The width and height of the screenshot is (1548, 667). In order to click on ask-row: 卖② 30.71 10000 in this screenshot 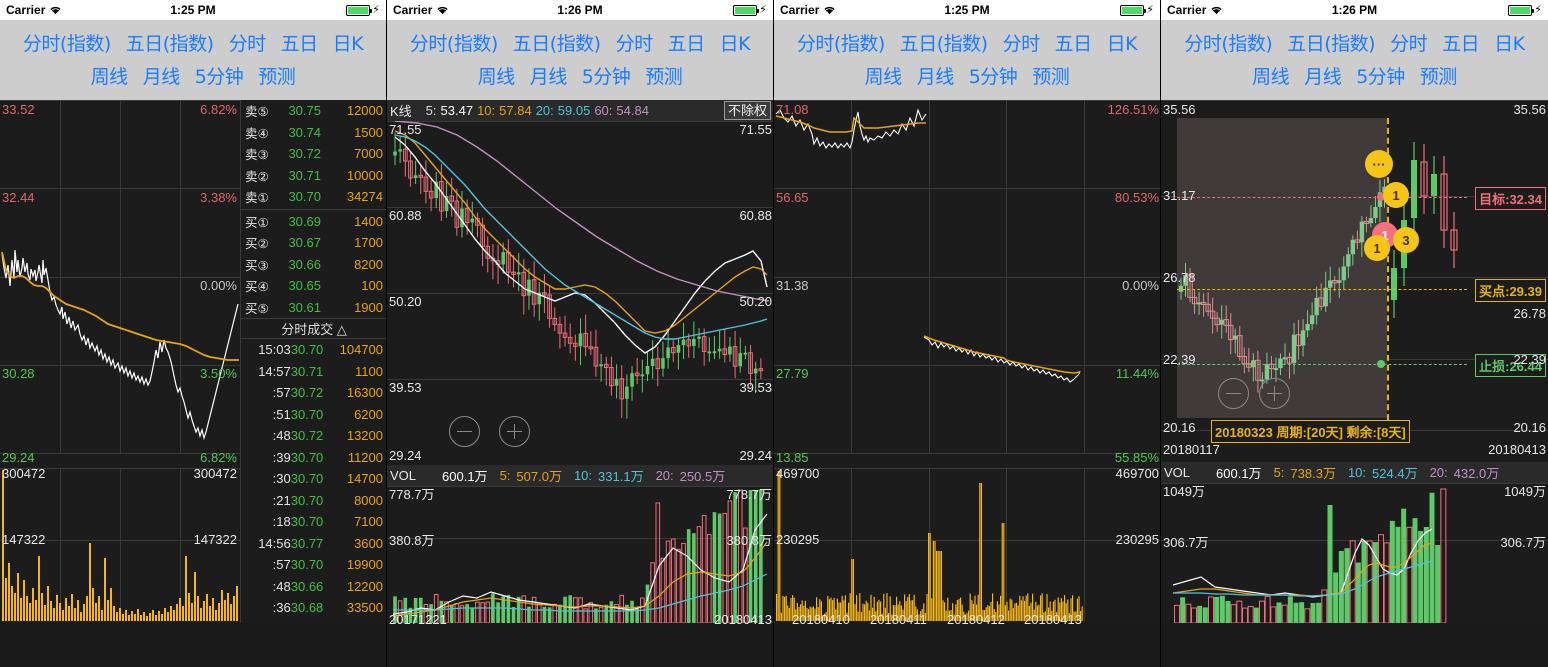, I will do `click(313, 176)`.